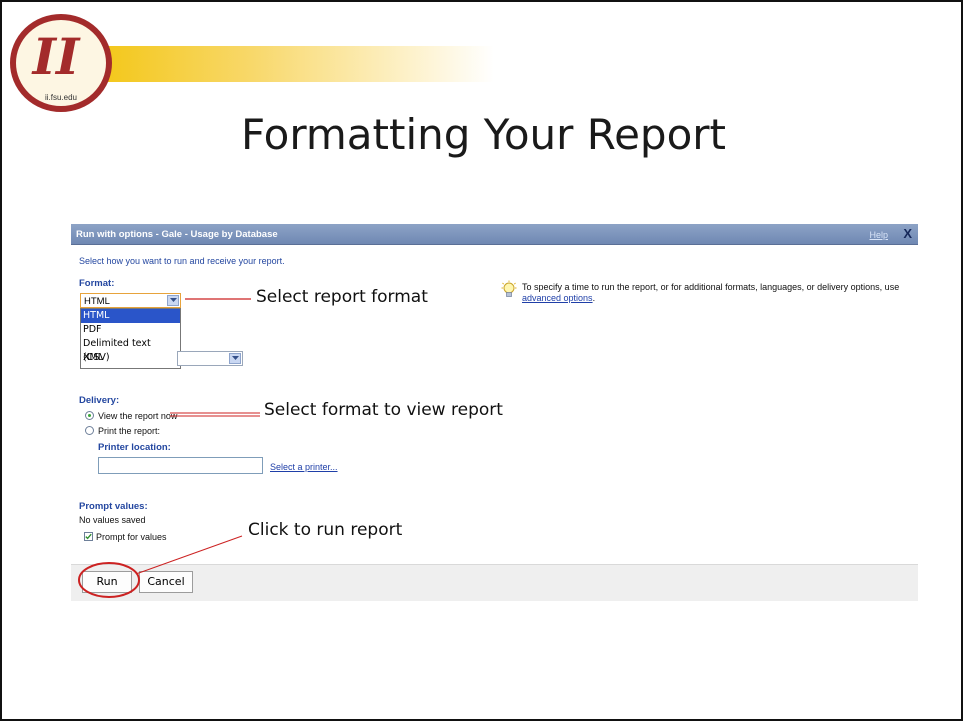 Image resolution: width=963 pixels, height=721 pixels. I want to click on print-report-radio, so click(89, 430).